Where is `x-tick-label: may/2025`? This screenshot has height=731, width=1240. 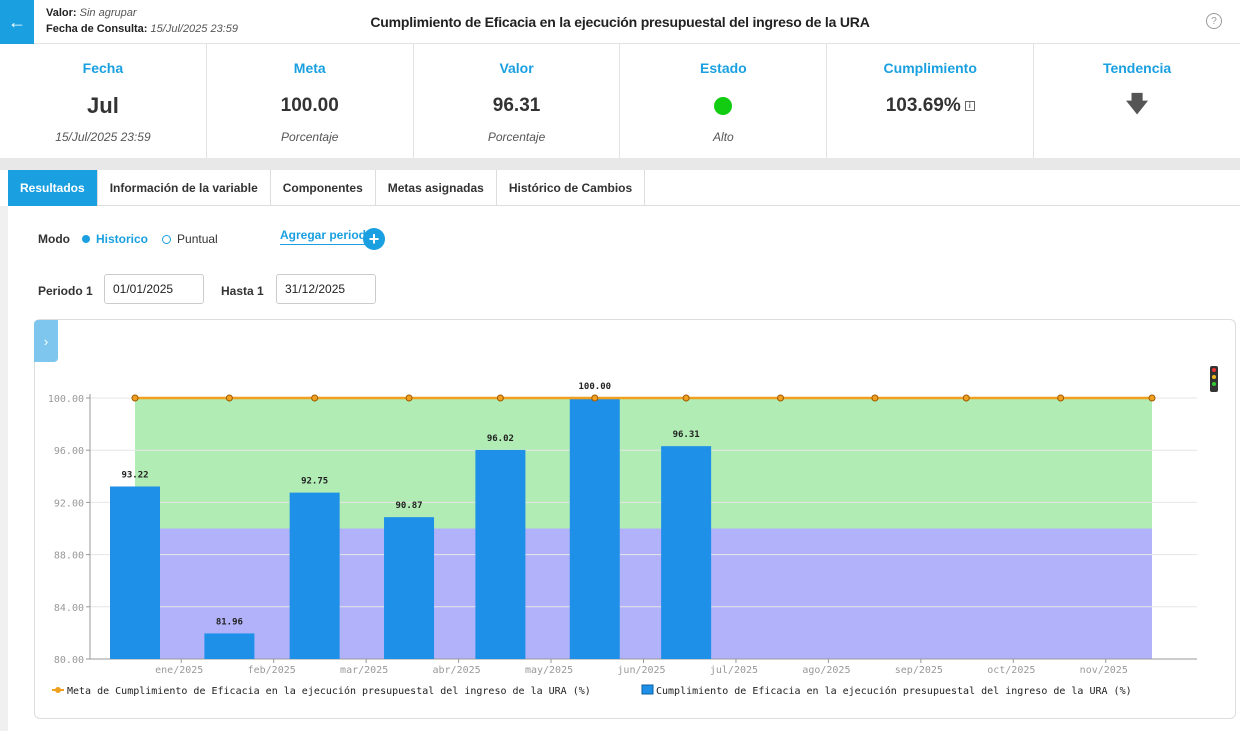 x-tick-label: may/2025 is located at coordinates (549, 670).